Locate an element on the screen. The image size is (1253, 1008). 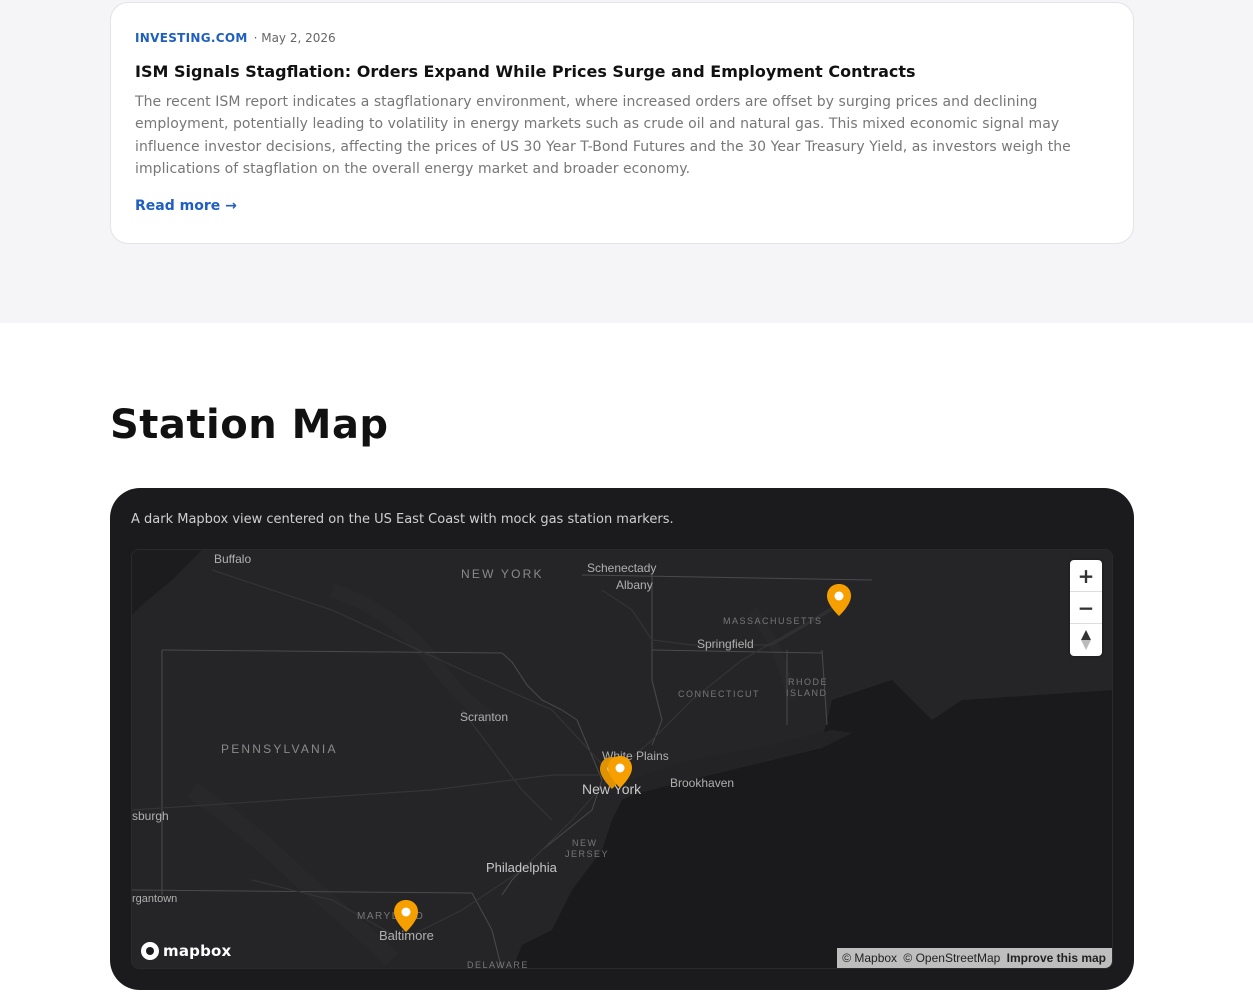
read-more-link: Read more → is located at coordinates (186, 206).